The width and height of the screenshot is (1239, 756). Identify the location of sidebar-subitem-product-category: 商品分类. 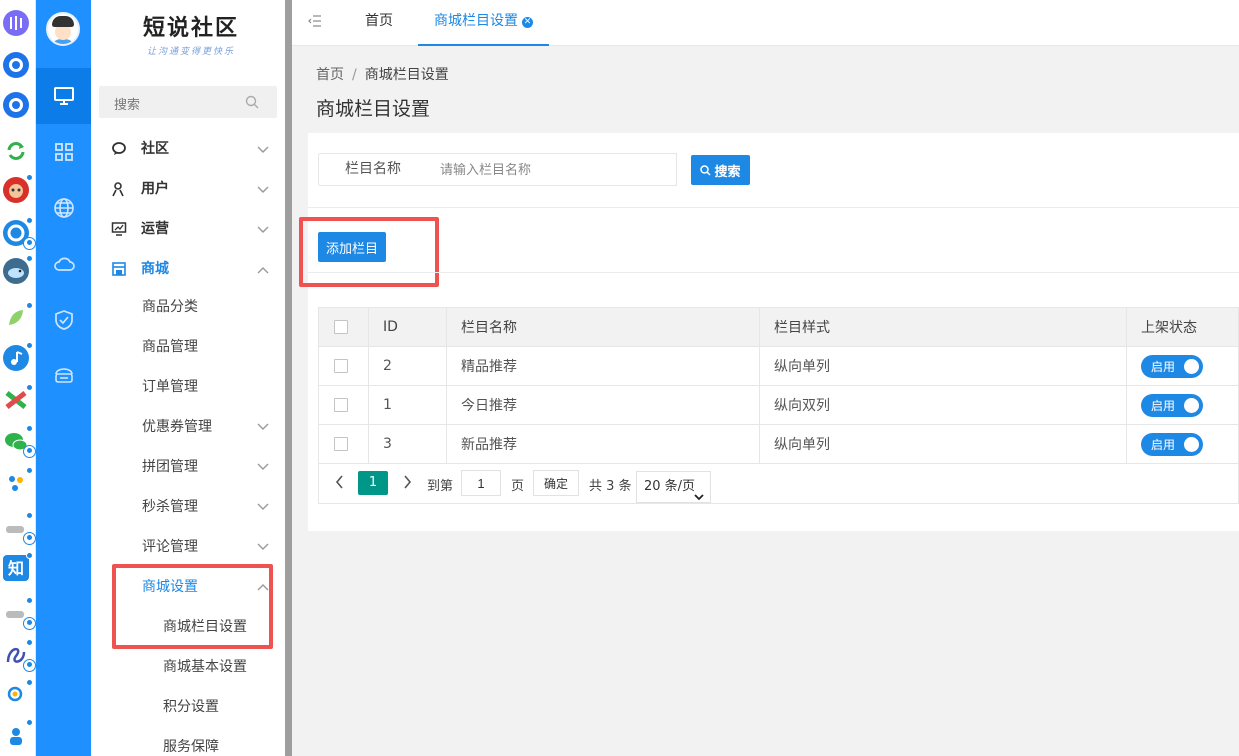
(188, 305).